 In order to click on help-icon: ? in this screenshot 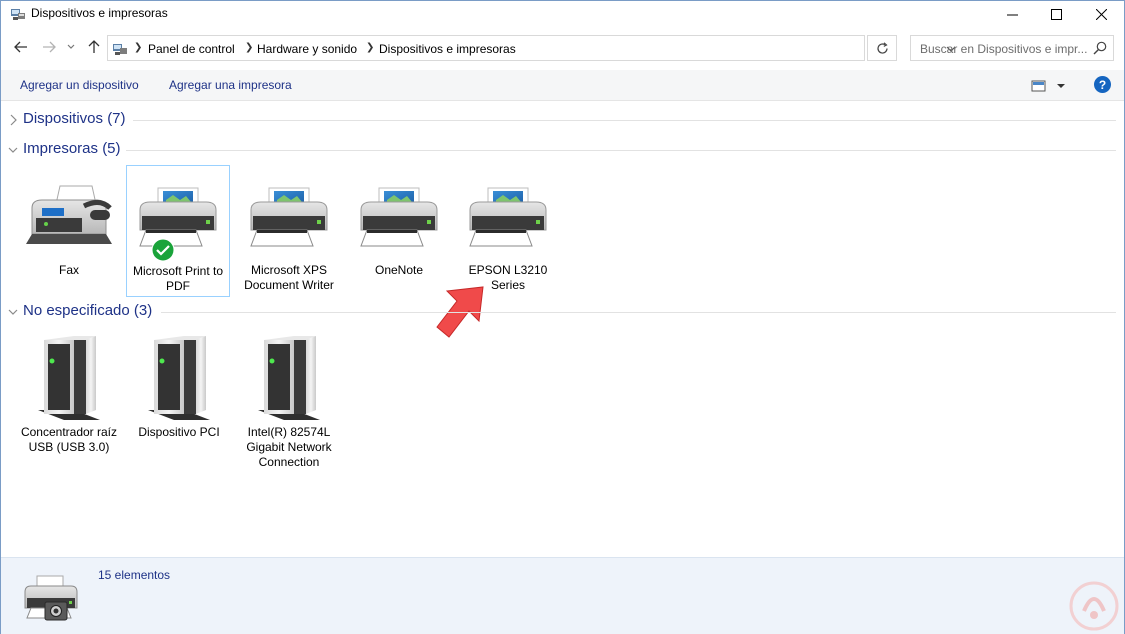, I will do `click(1102, 84)`.